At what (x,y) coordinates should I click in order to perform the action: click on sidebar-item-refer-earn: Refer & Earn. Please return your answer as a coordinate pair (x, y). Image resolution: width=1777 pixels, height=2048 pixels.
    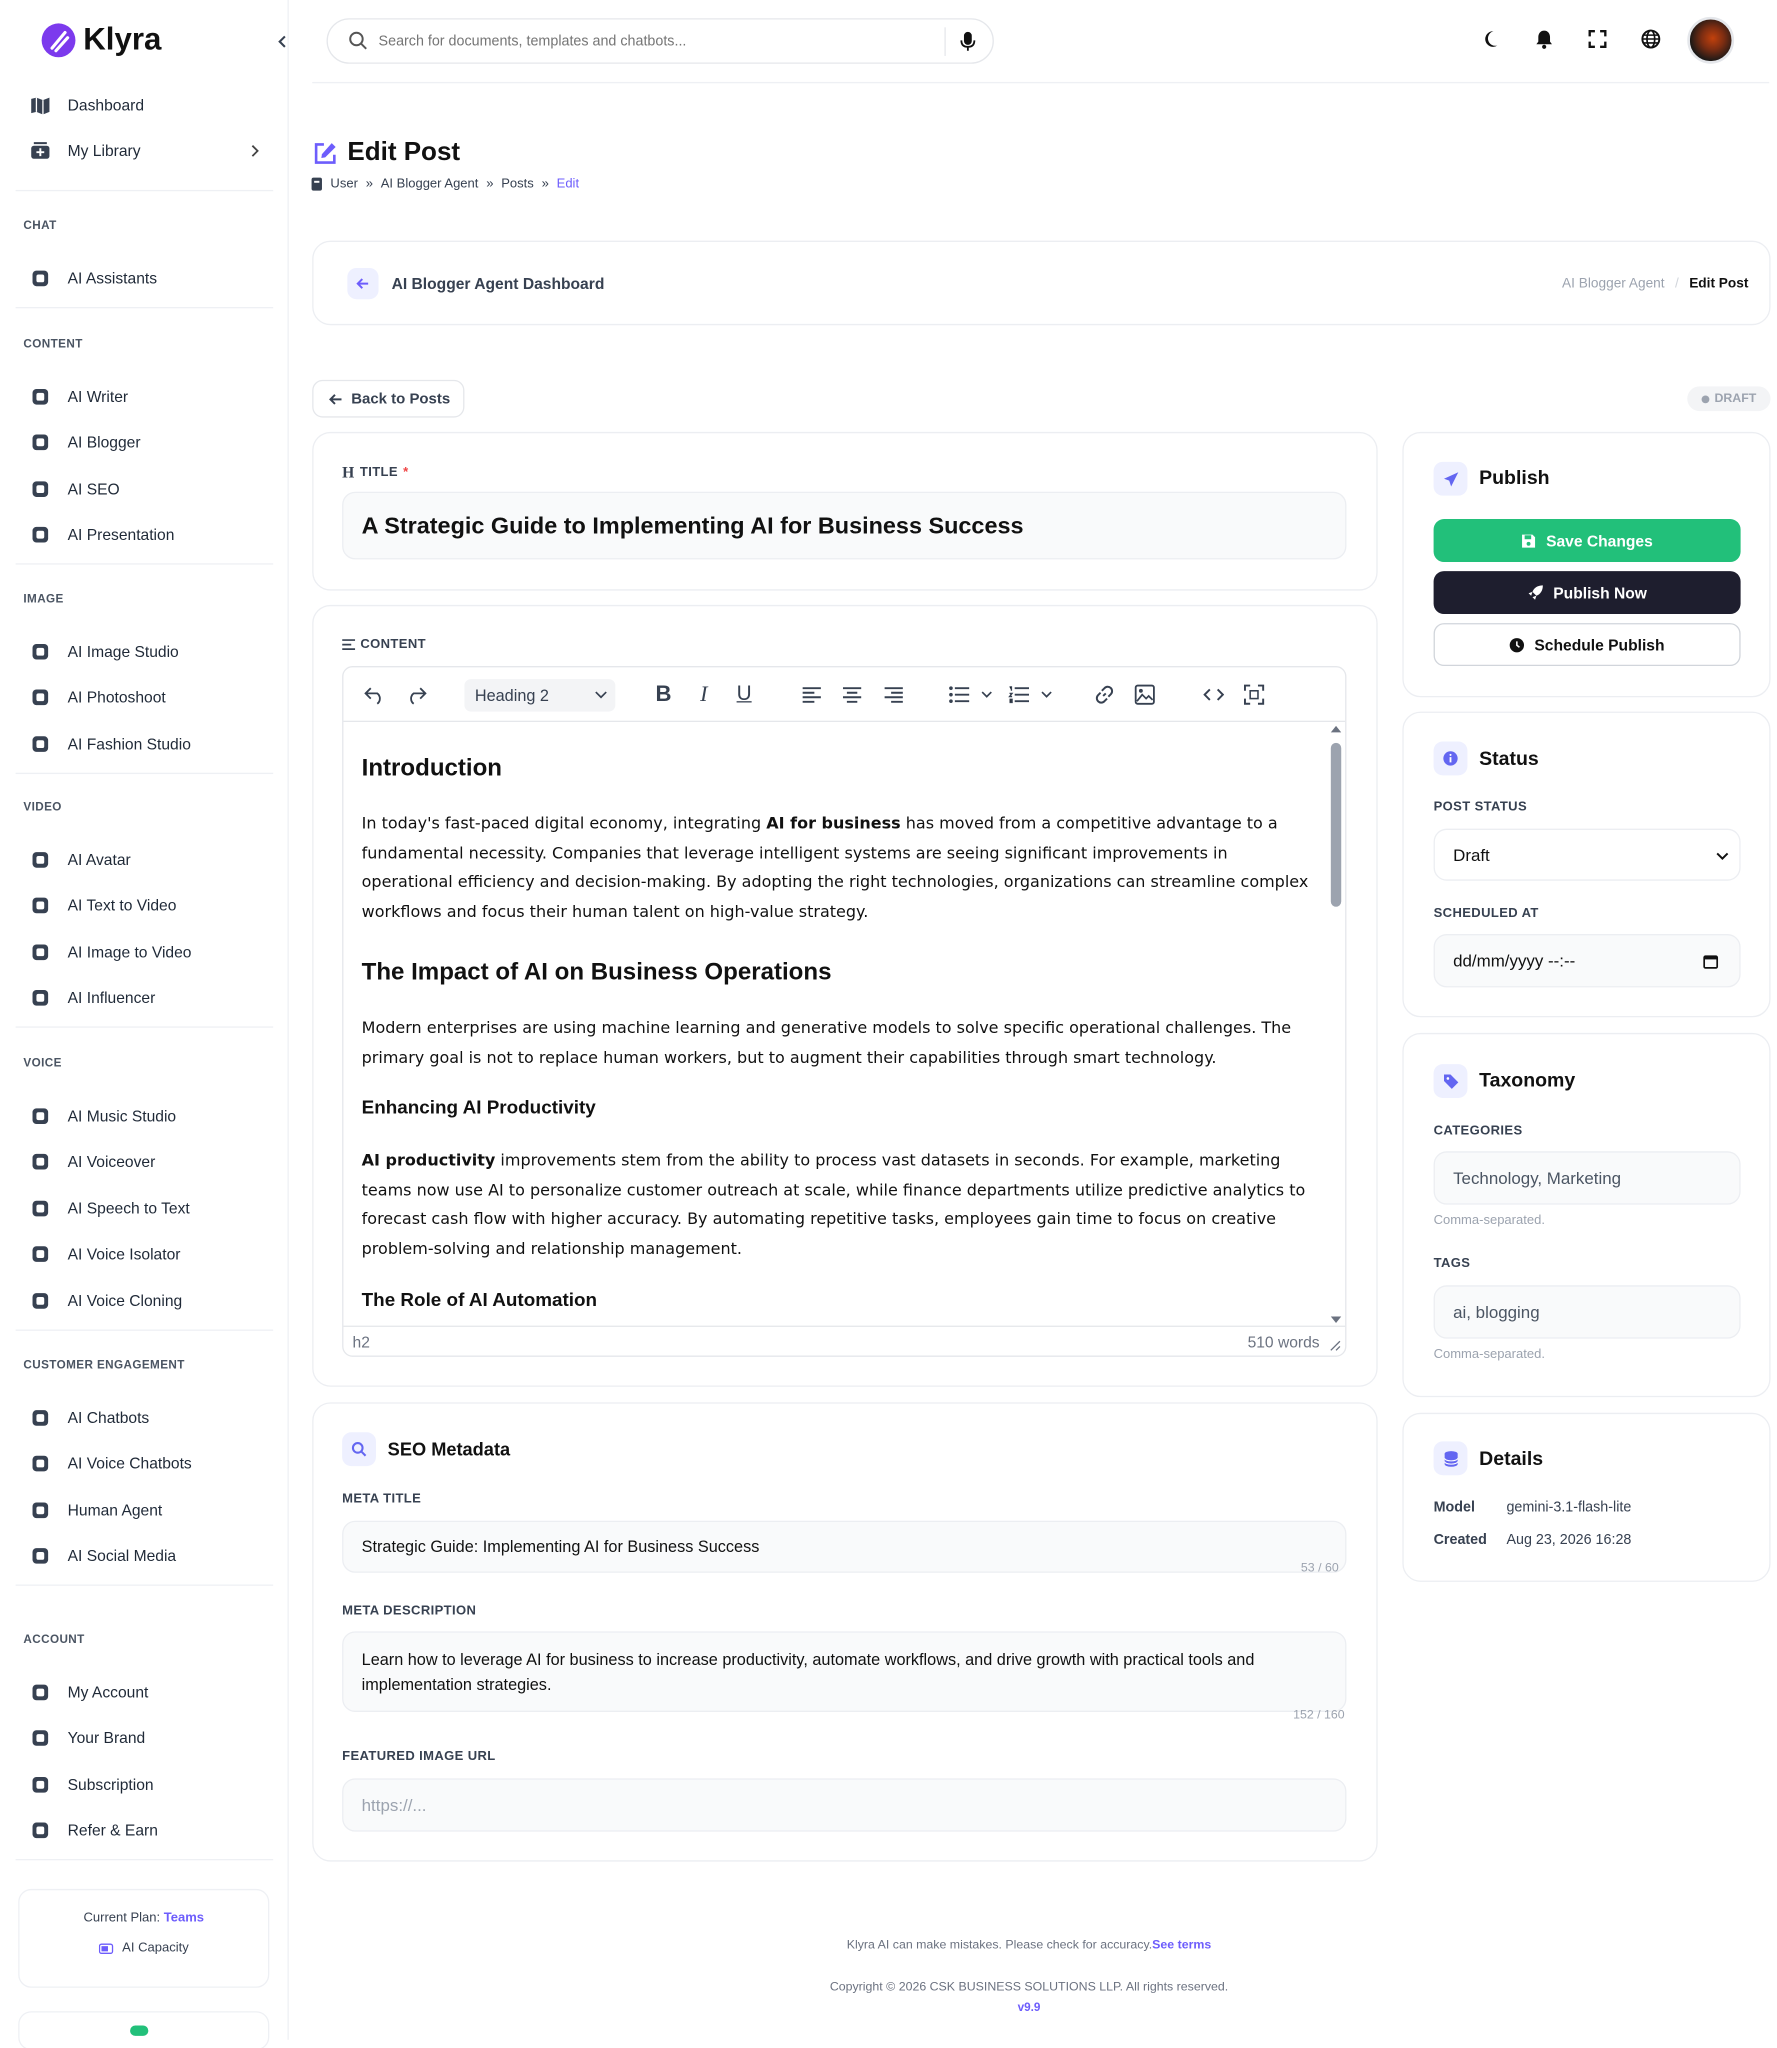
    Looking at the image, I should click on (149, 1830).